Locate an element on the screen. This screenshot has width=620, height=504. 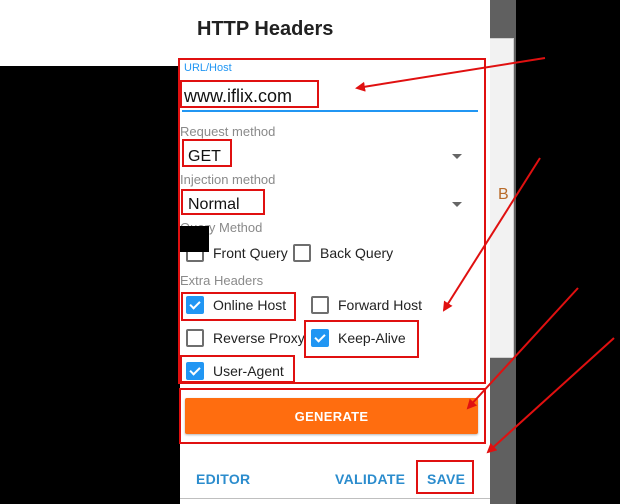
editor-button: EDITOR is located at coordinates (223, 479).